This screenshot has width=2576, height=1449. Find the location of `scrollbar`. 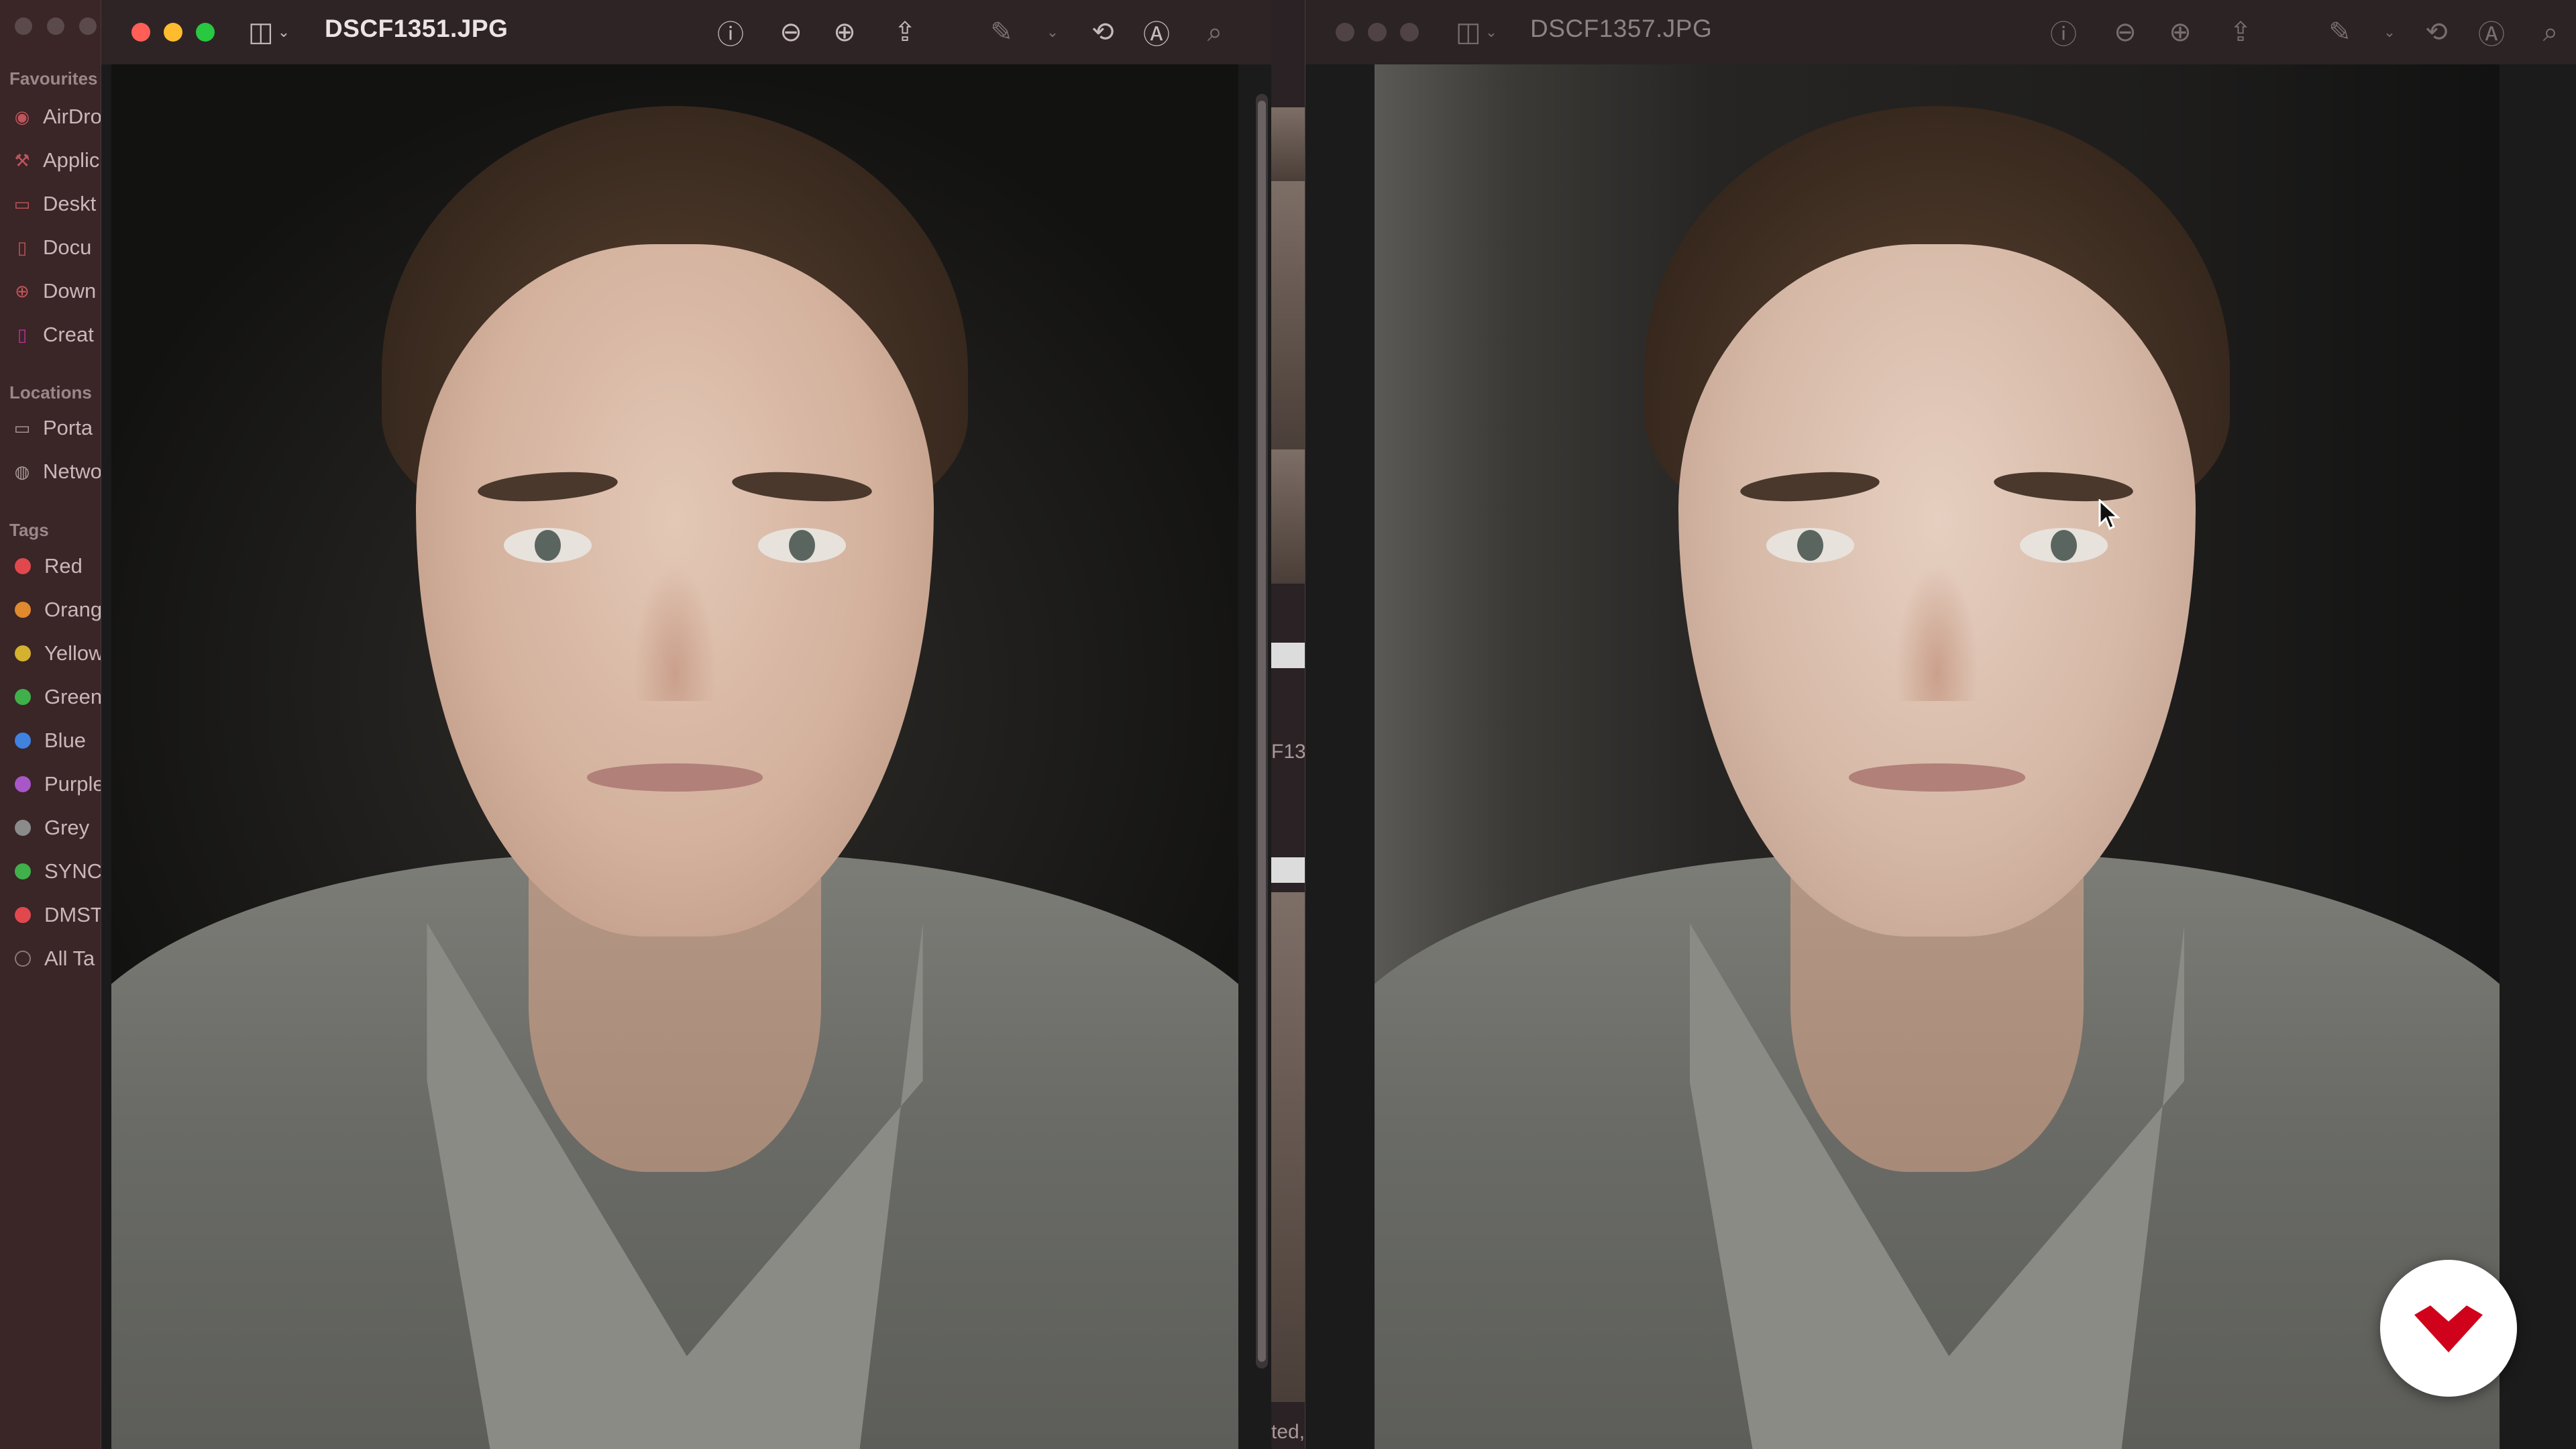

scrollbar is located at coordinates (1262, 731).